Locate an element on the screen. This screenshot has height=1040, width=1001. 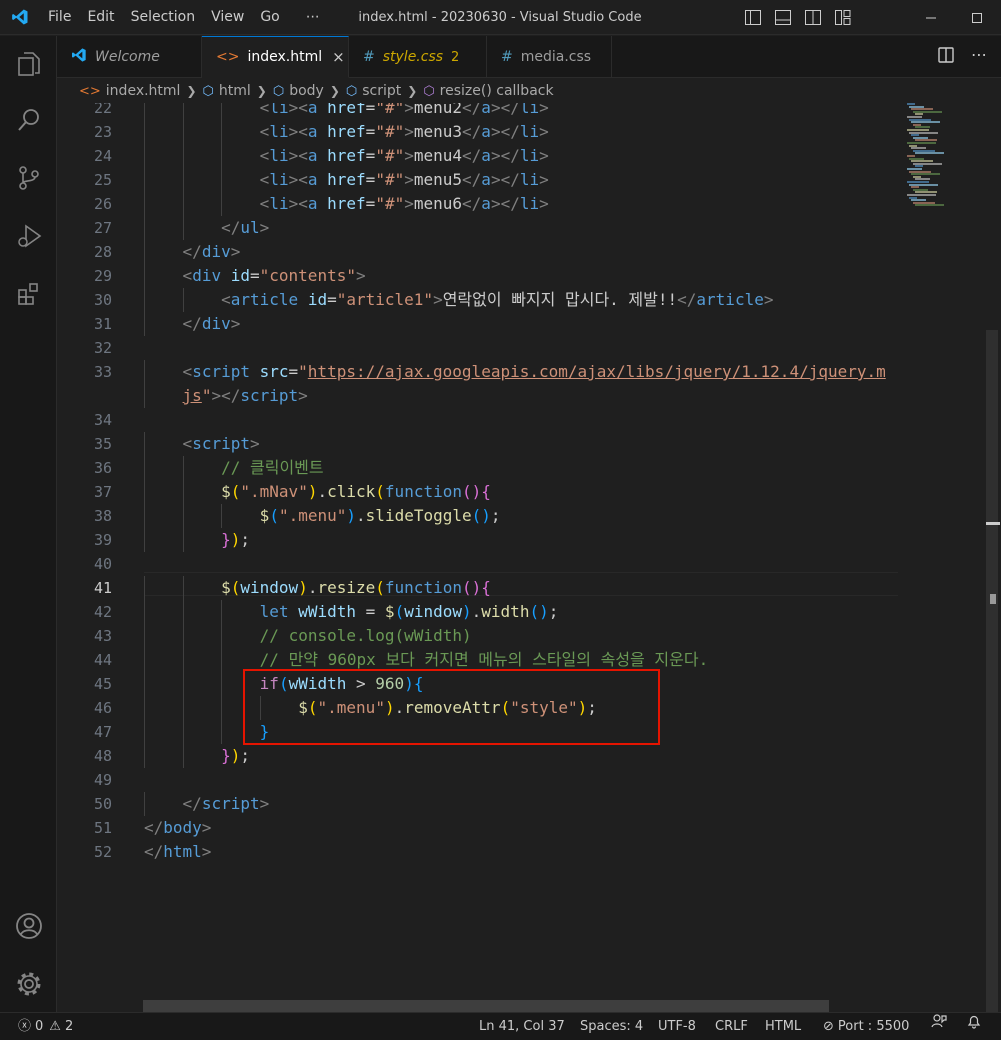
breadcrumb-file: <> index.html is located at coordinates (129, 91).